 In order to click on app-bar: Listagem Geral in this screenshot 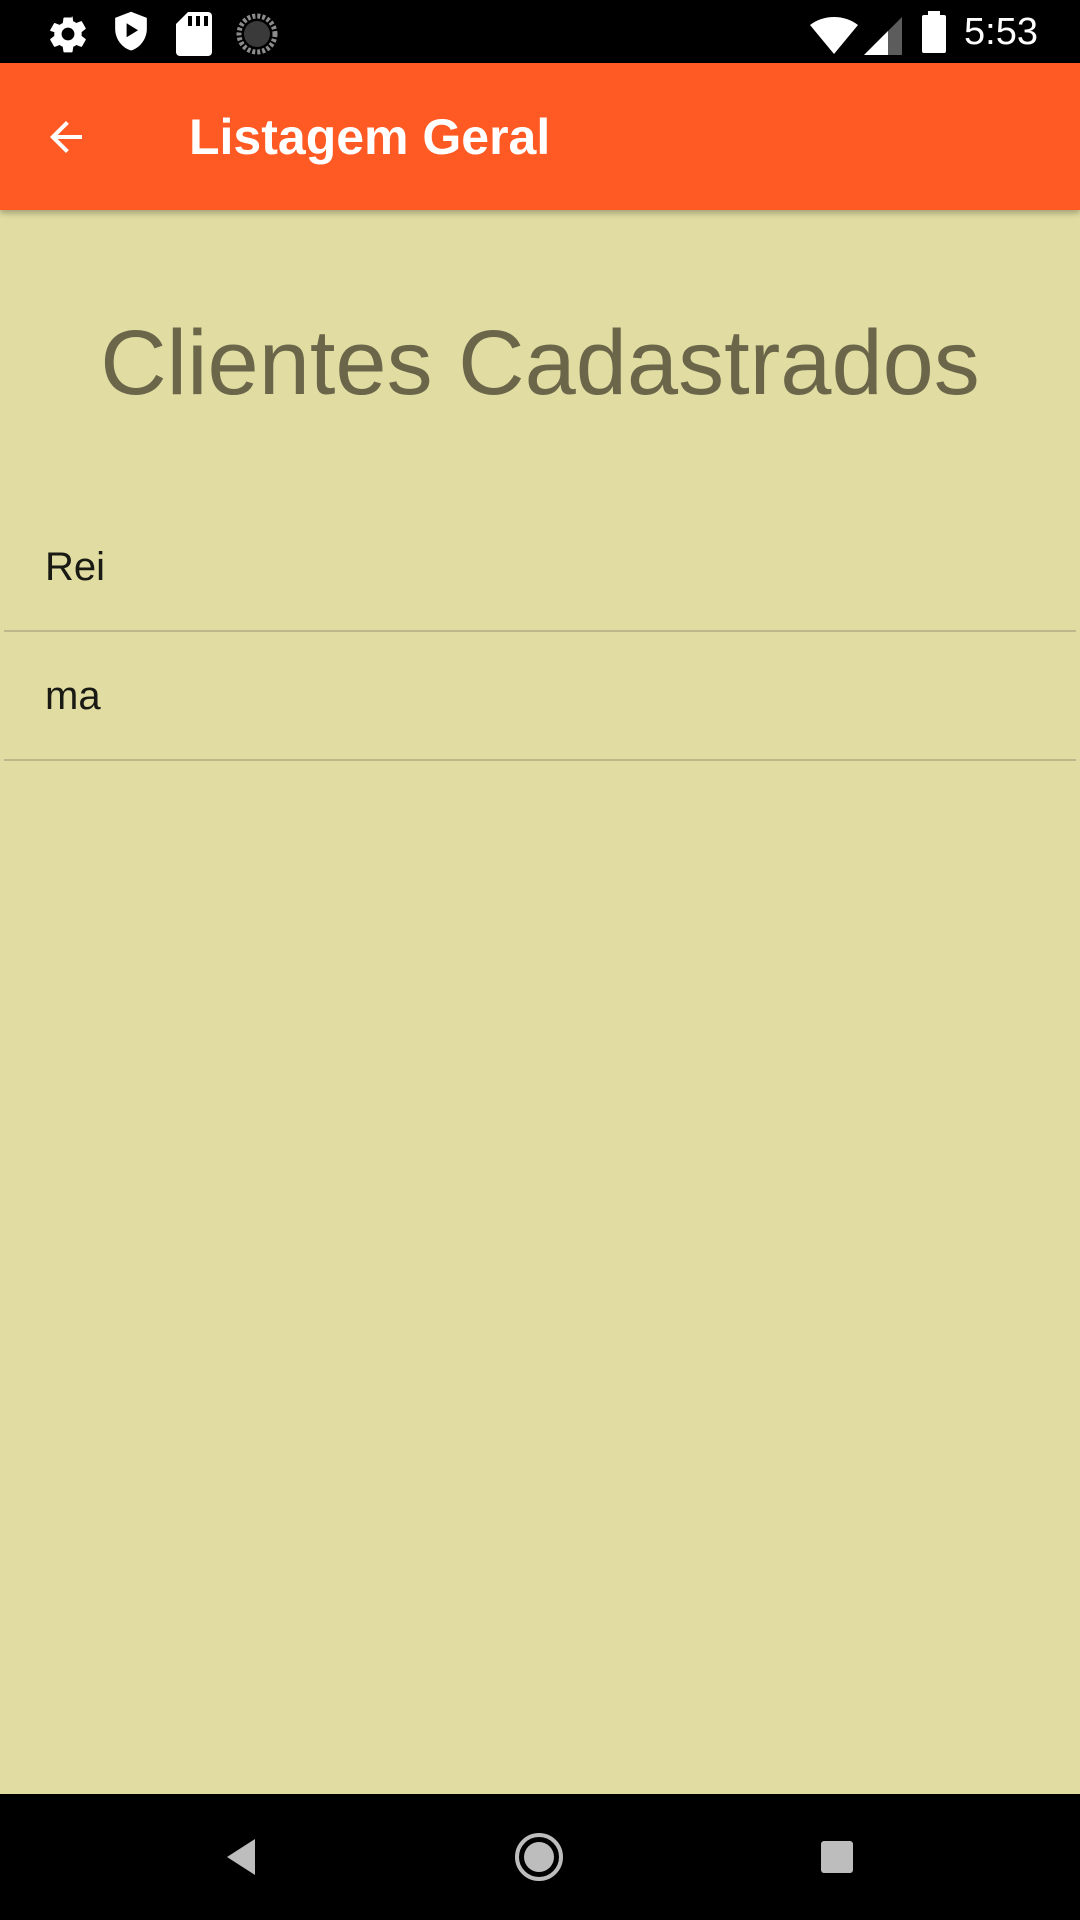, I will do `click(540, 136)`.